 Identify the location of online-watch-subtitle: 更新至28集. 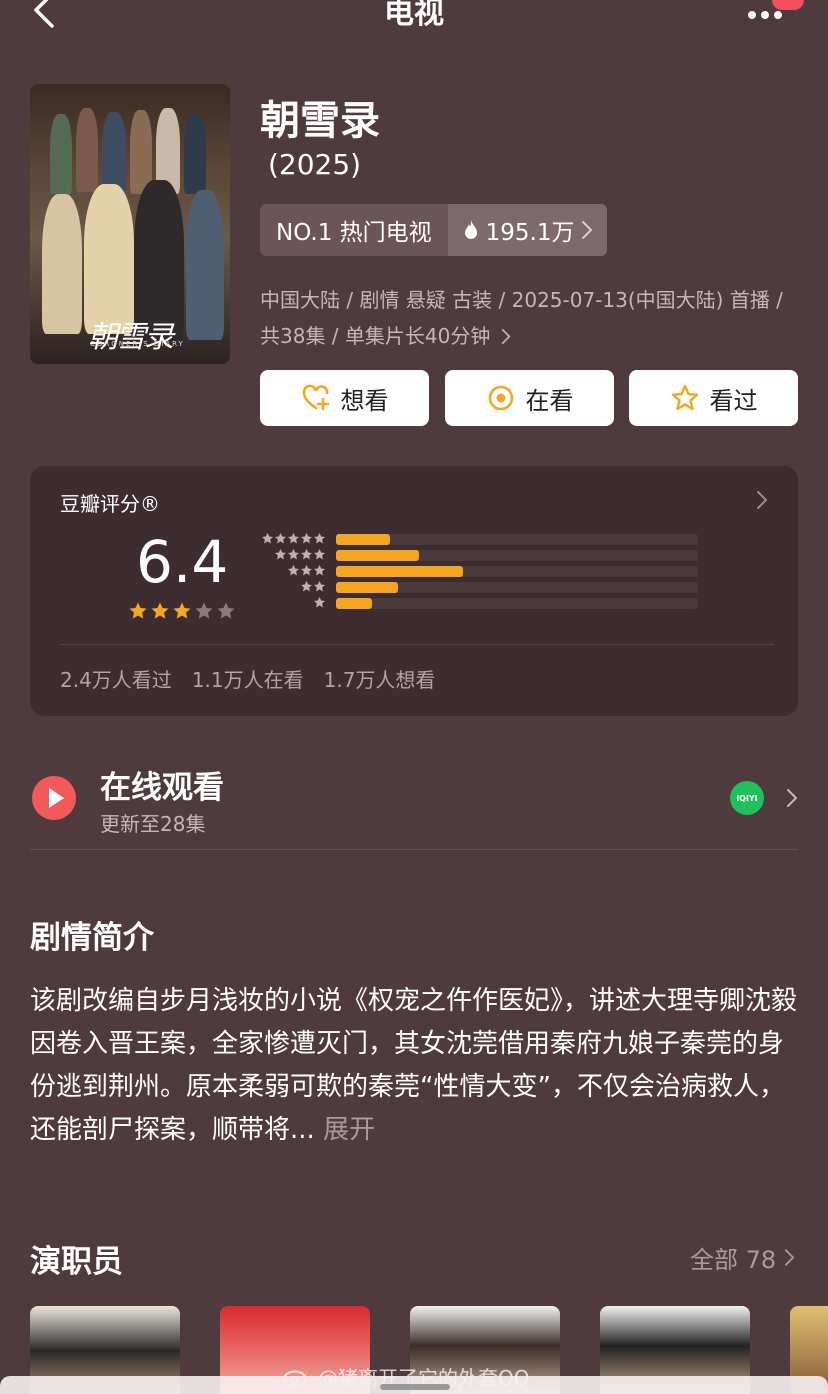
(153, 824).